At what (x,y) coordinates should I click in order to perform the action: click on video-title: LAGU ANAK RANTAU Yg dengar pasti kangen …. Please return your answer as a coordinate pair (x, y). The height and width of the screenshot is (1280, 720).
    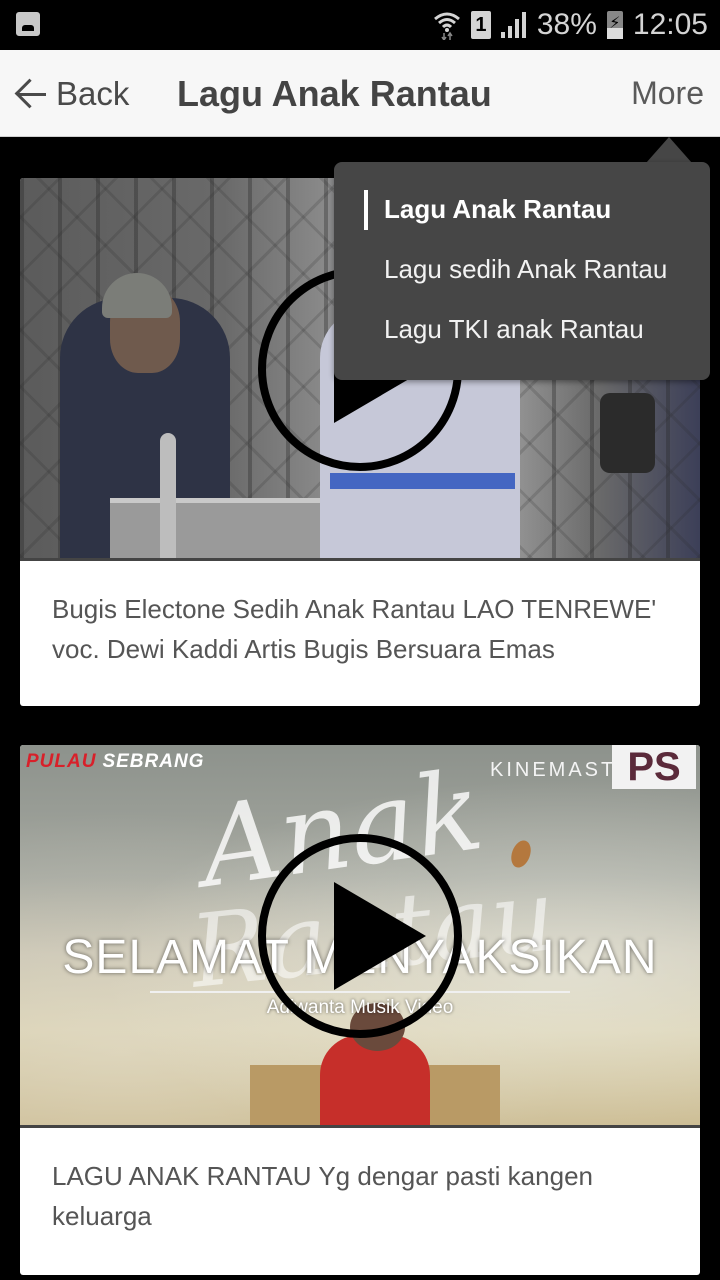
    Looking at the image, I should click on (360, 1182).